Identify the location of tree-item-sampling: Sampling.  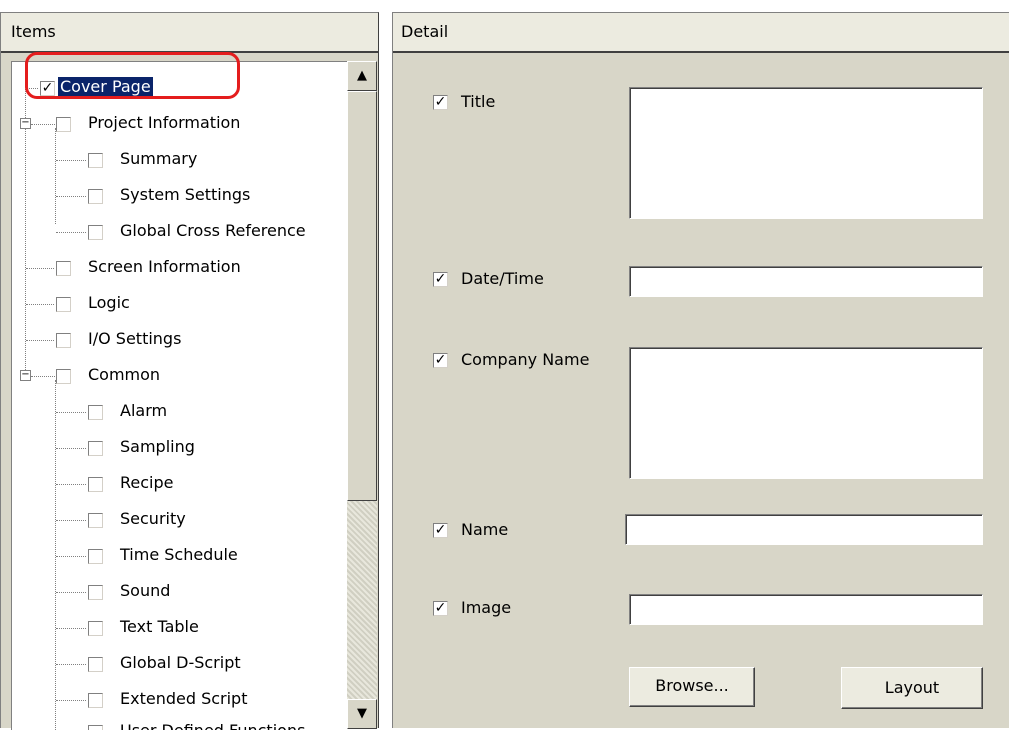
(180, 449).